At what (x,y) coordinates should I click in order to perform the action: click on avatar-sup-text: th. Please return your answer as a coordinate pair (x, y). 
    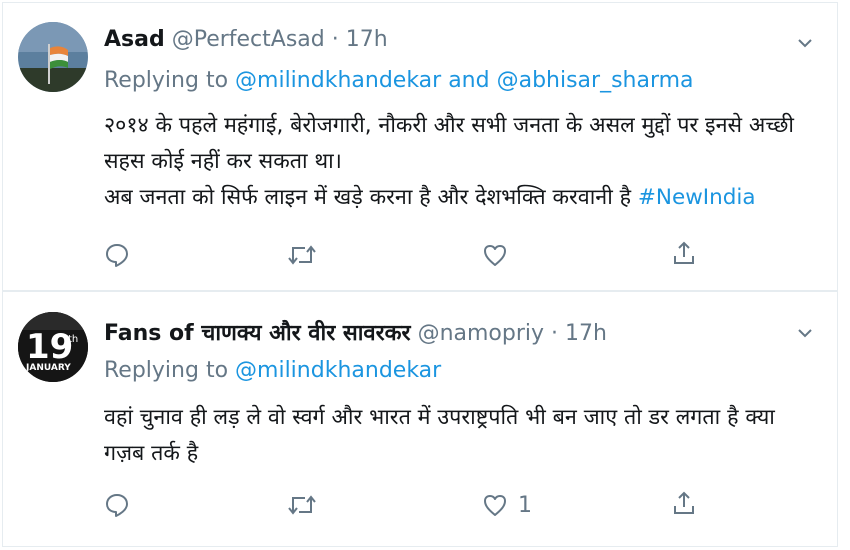
    Looking at the image, I should click on (73, 339).